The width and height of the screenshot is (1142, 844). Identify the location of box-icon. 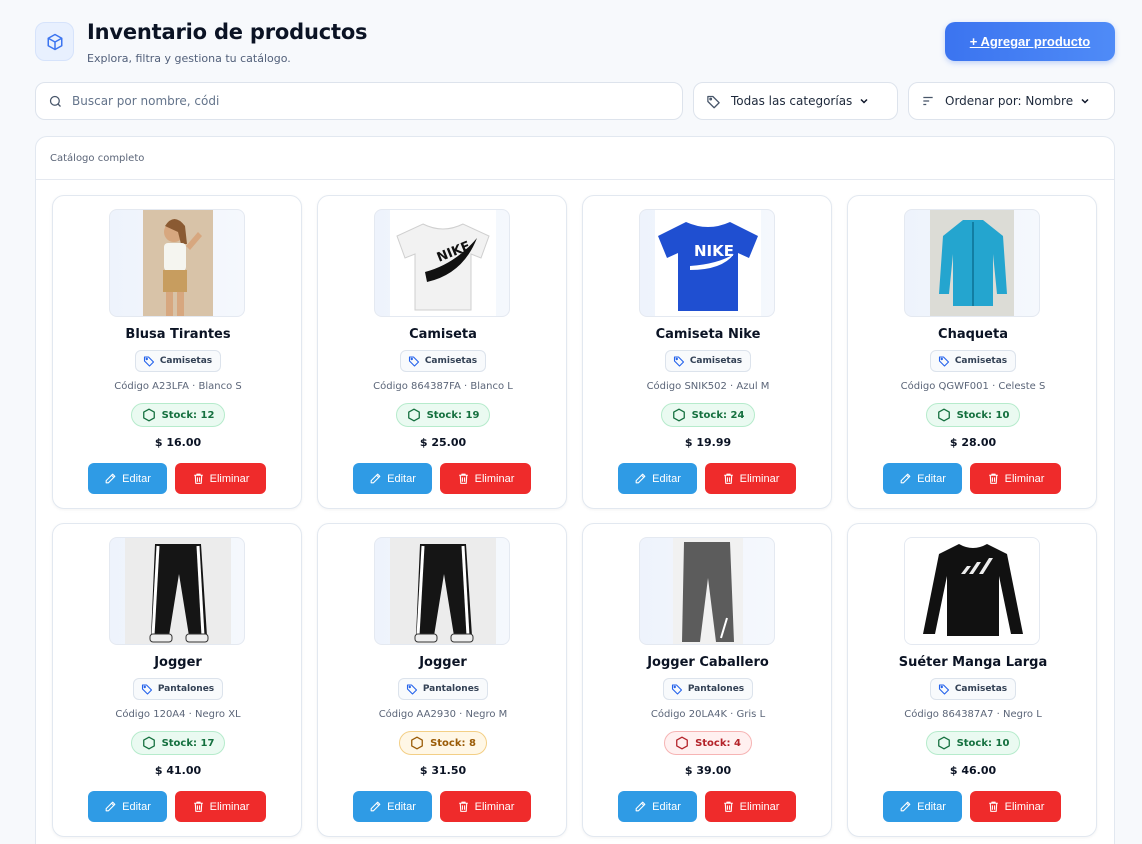
(54, 41).